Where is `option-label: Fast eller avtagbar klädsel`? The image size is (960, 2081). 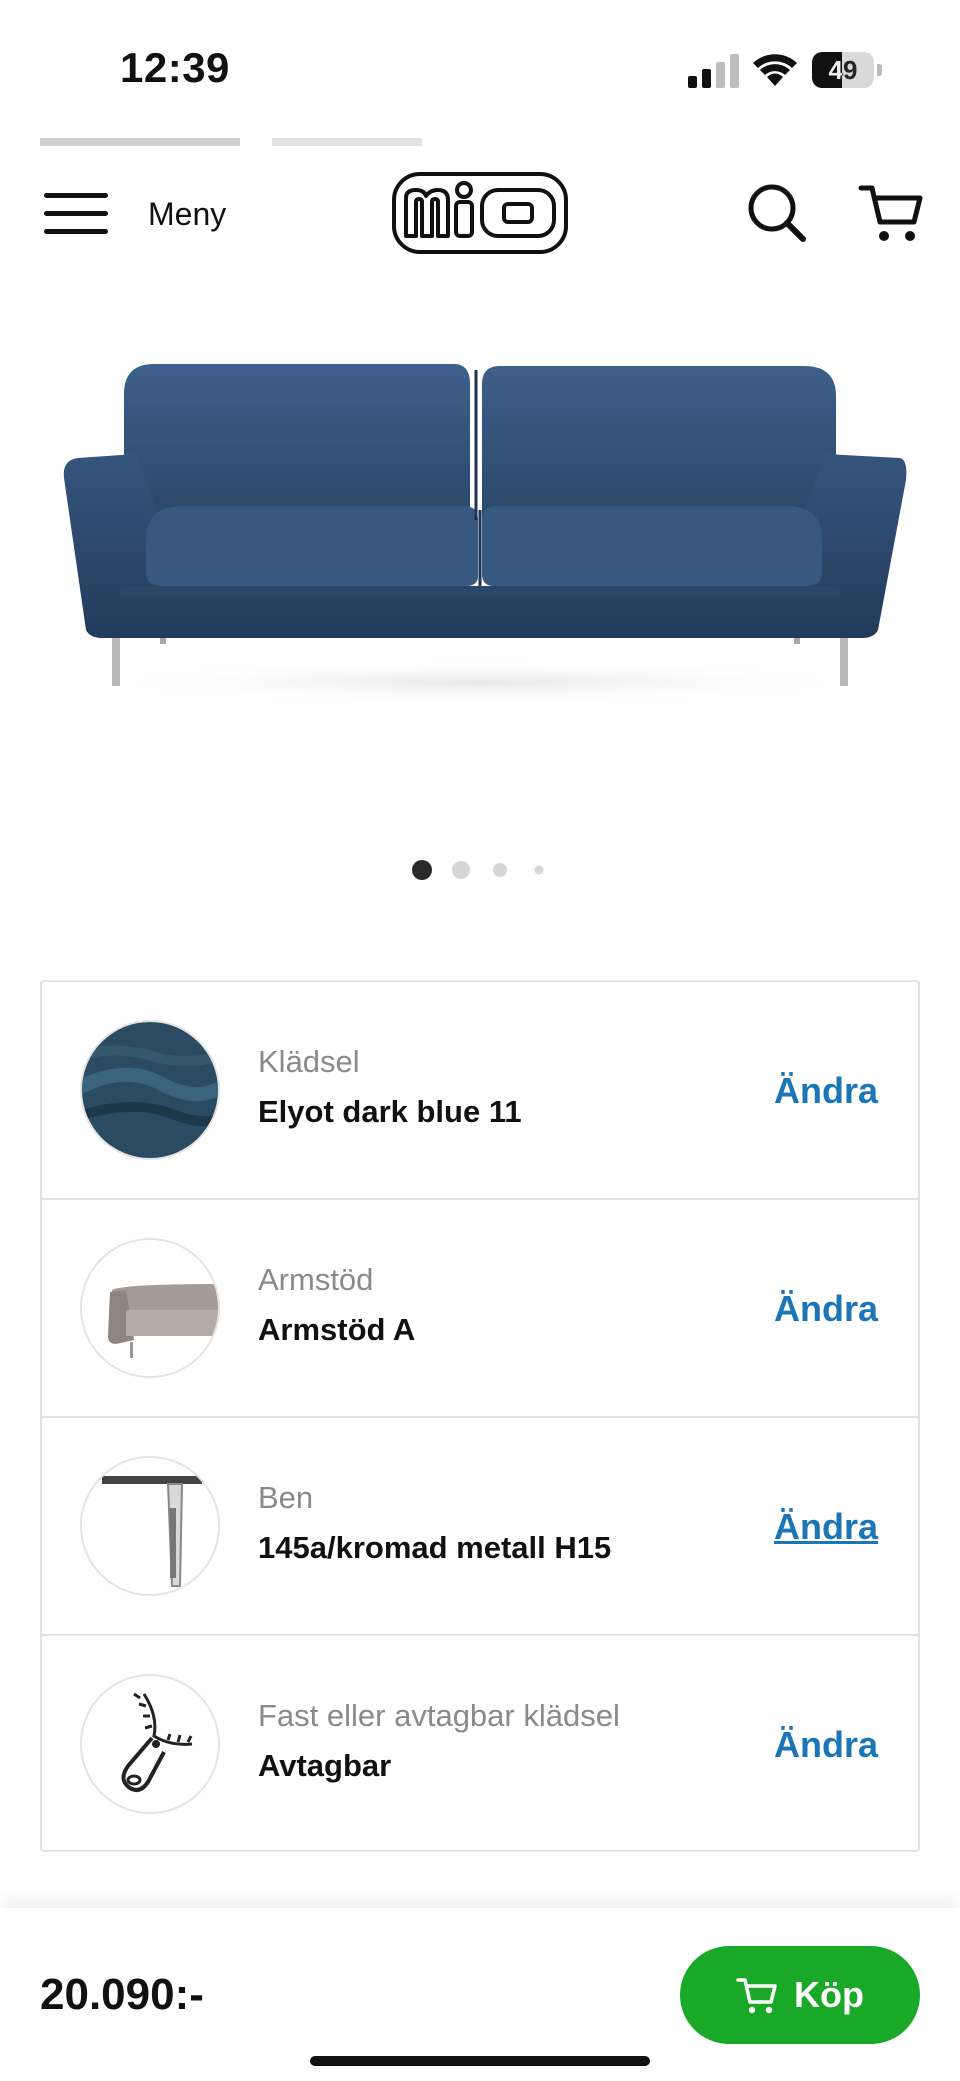
option-label: Fast eller avtagbar klädsel is located at coordinates (439, 1715).